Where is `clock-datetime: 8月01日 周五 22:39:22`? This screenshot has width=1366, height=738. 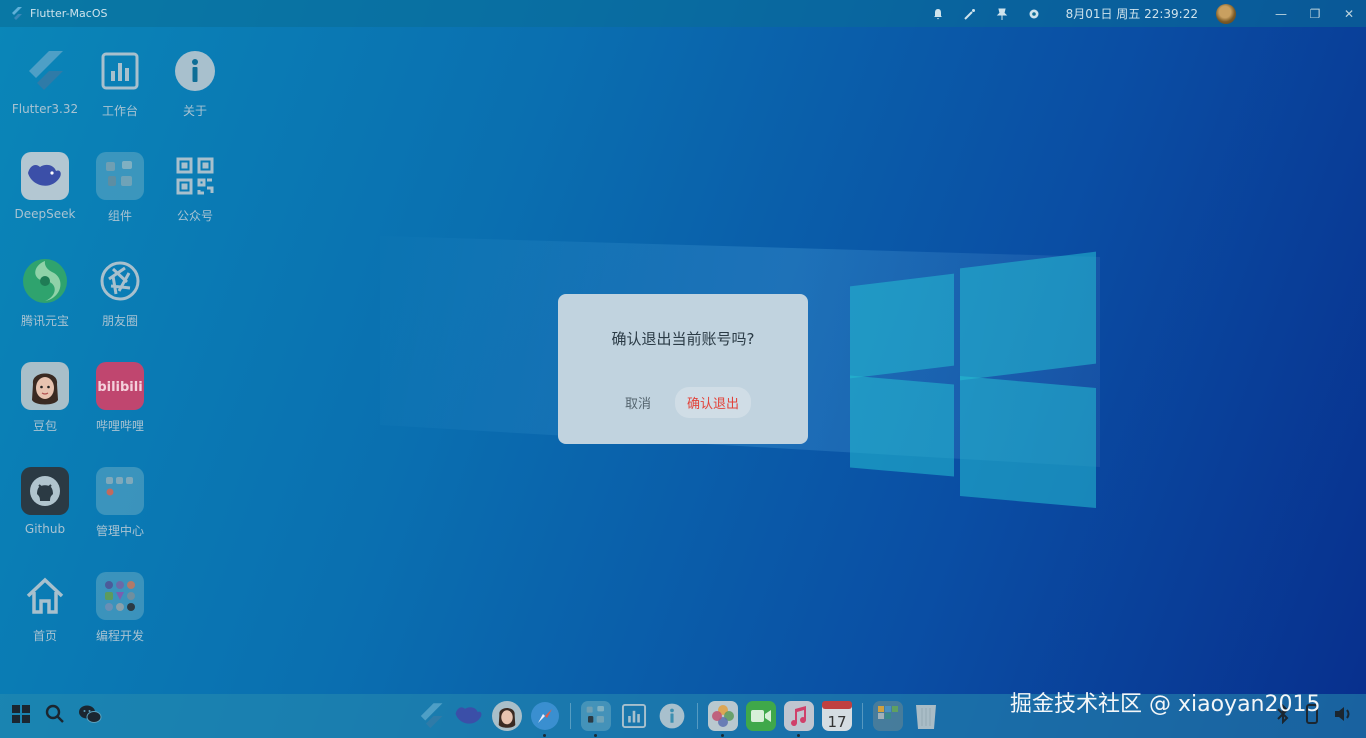
clock-datetime: 8月01日 周五 22:39:22 is located at coordinates (1131, 14).